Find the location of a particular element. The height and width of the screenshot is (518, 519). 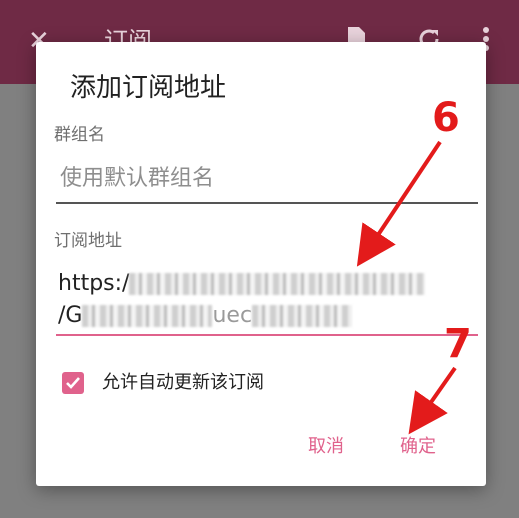

arrow-to-url-field is located at coordinates (399, 203).